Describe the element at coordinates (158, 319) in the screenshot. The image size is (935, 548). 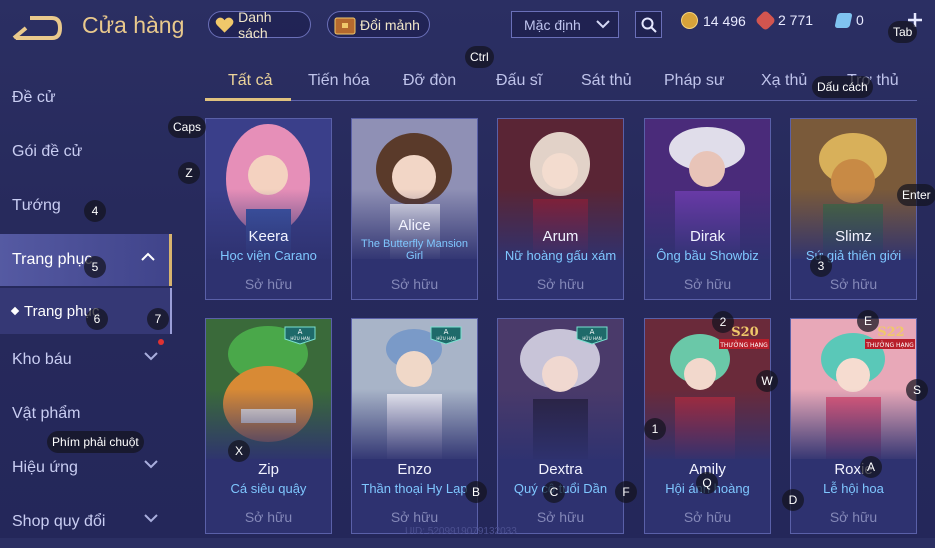
I see `key-hint-7: 7` at that location.